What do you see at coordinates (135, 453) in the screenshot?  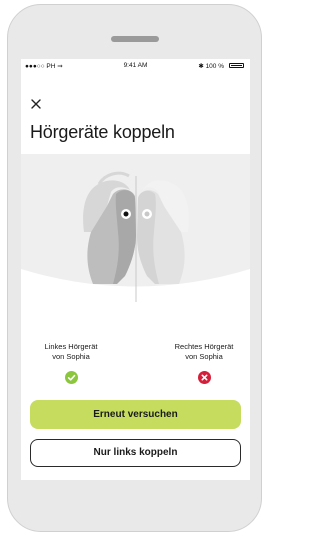 I see `pair-left-only-button: Nur links koppeln` at bounding box center [135, 453].